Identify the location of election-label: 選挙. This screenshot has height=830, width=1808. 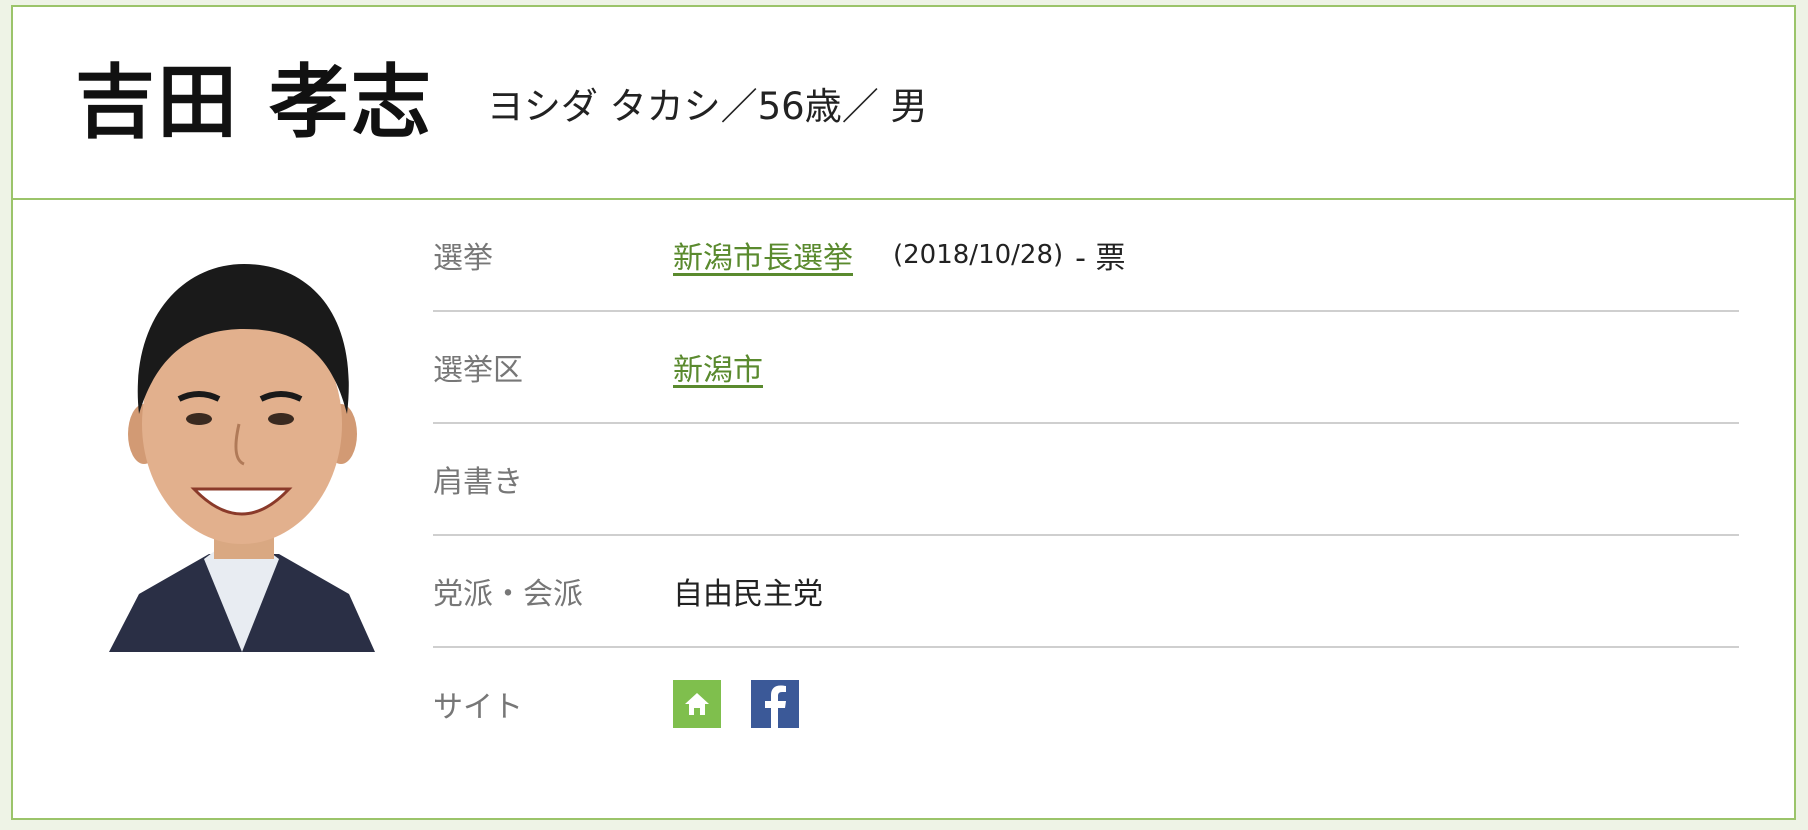
(463, 258).